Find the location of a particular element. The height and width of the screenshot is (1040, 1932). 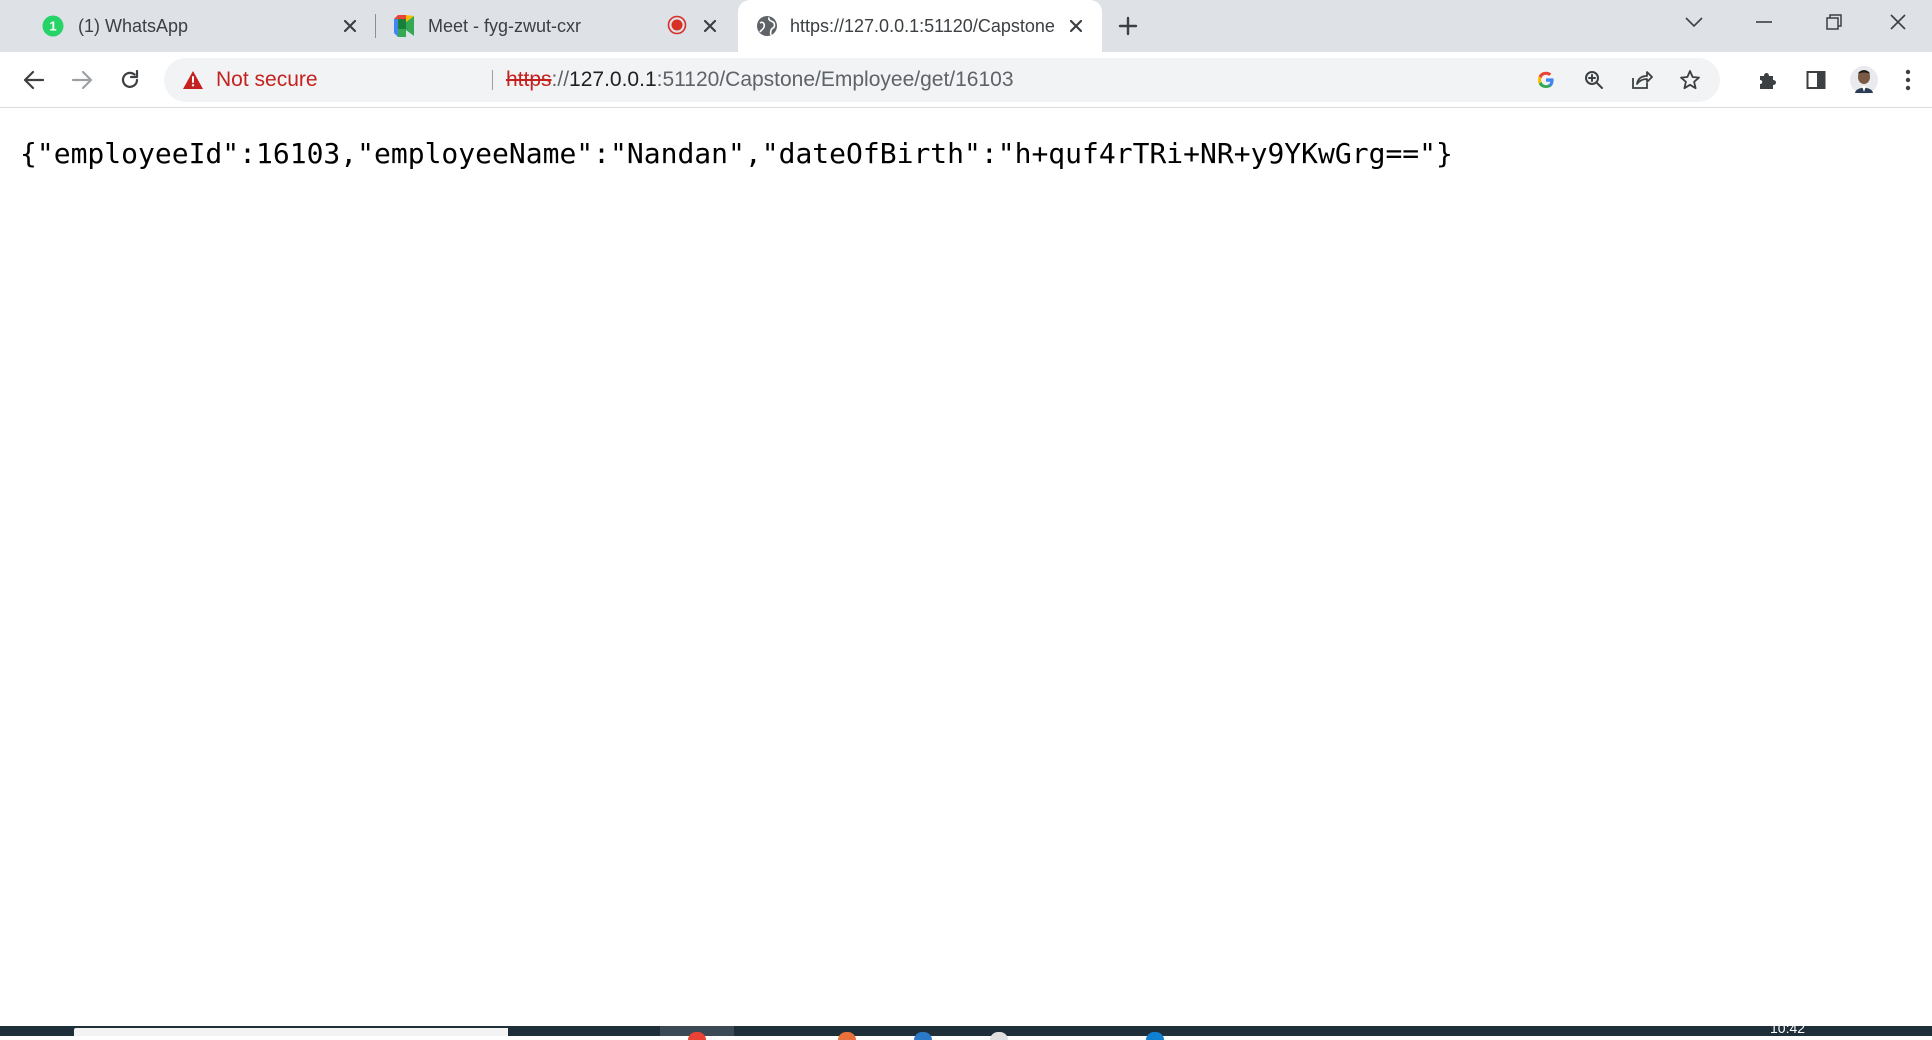

close-icon is located at coordinates (1898, 22).